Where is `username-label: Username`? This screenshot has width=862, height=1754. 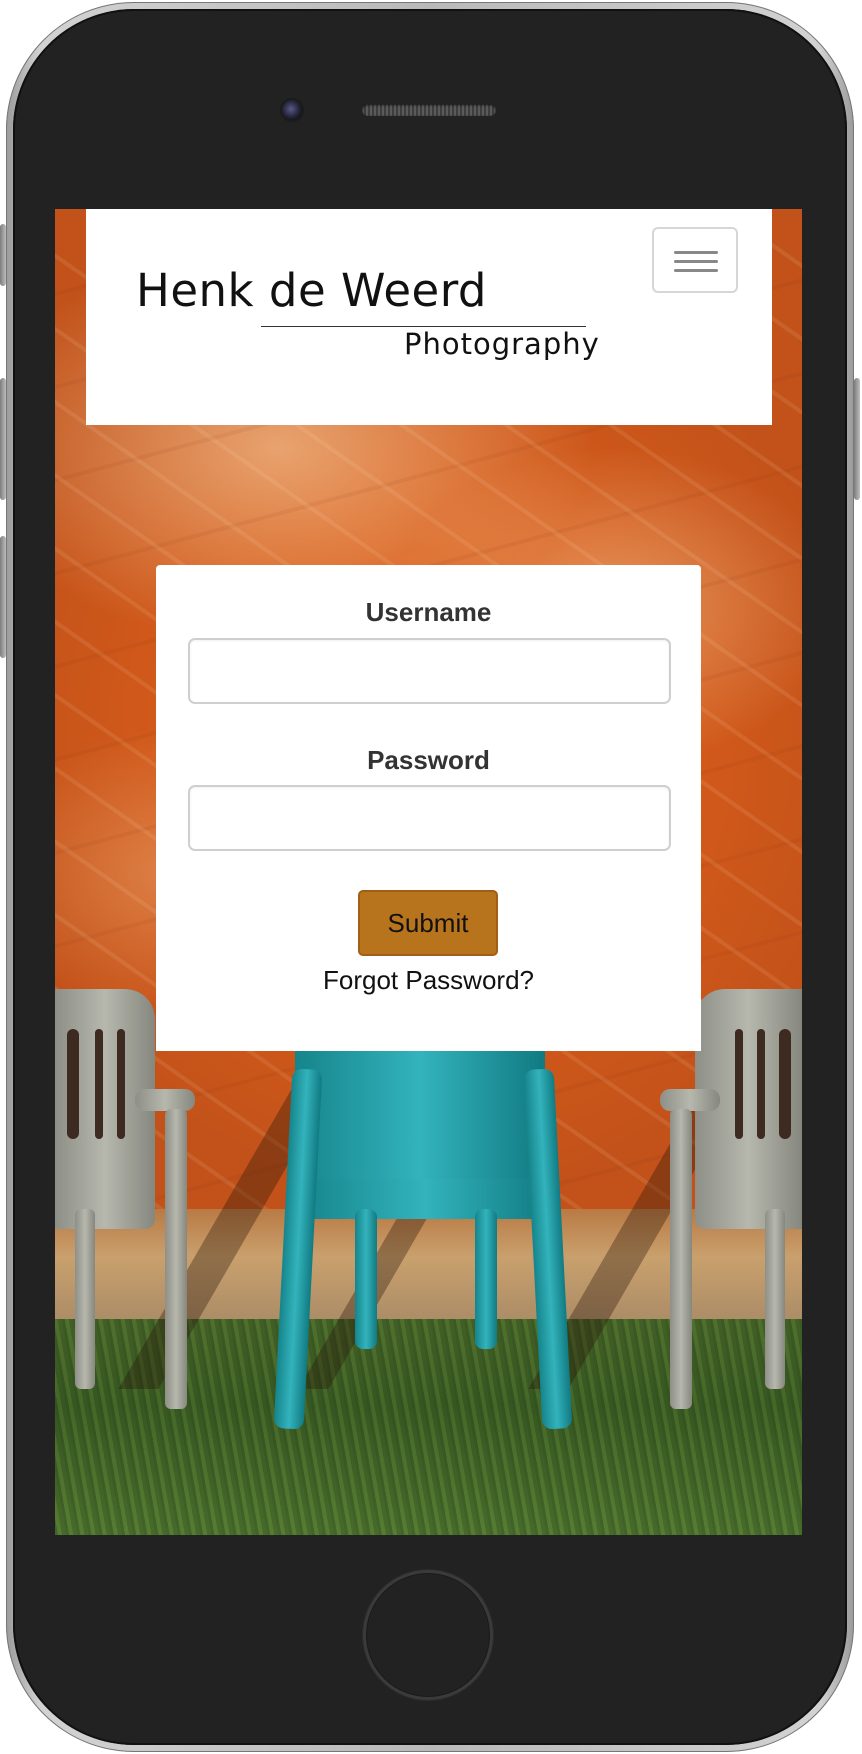
username-label: Username is located at coordinates (428, 612).